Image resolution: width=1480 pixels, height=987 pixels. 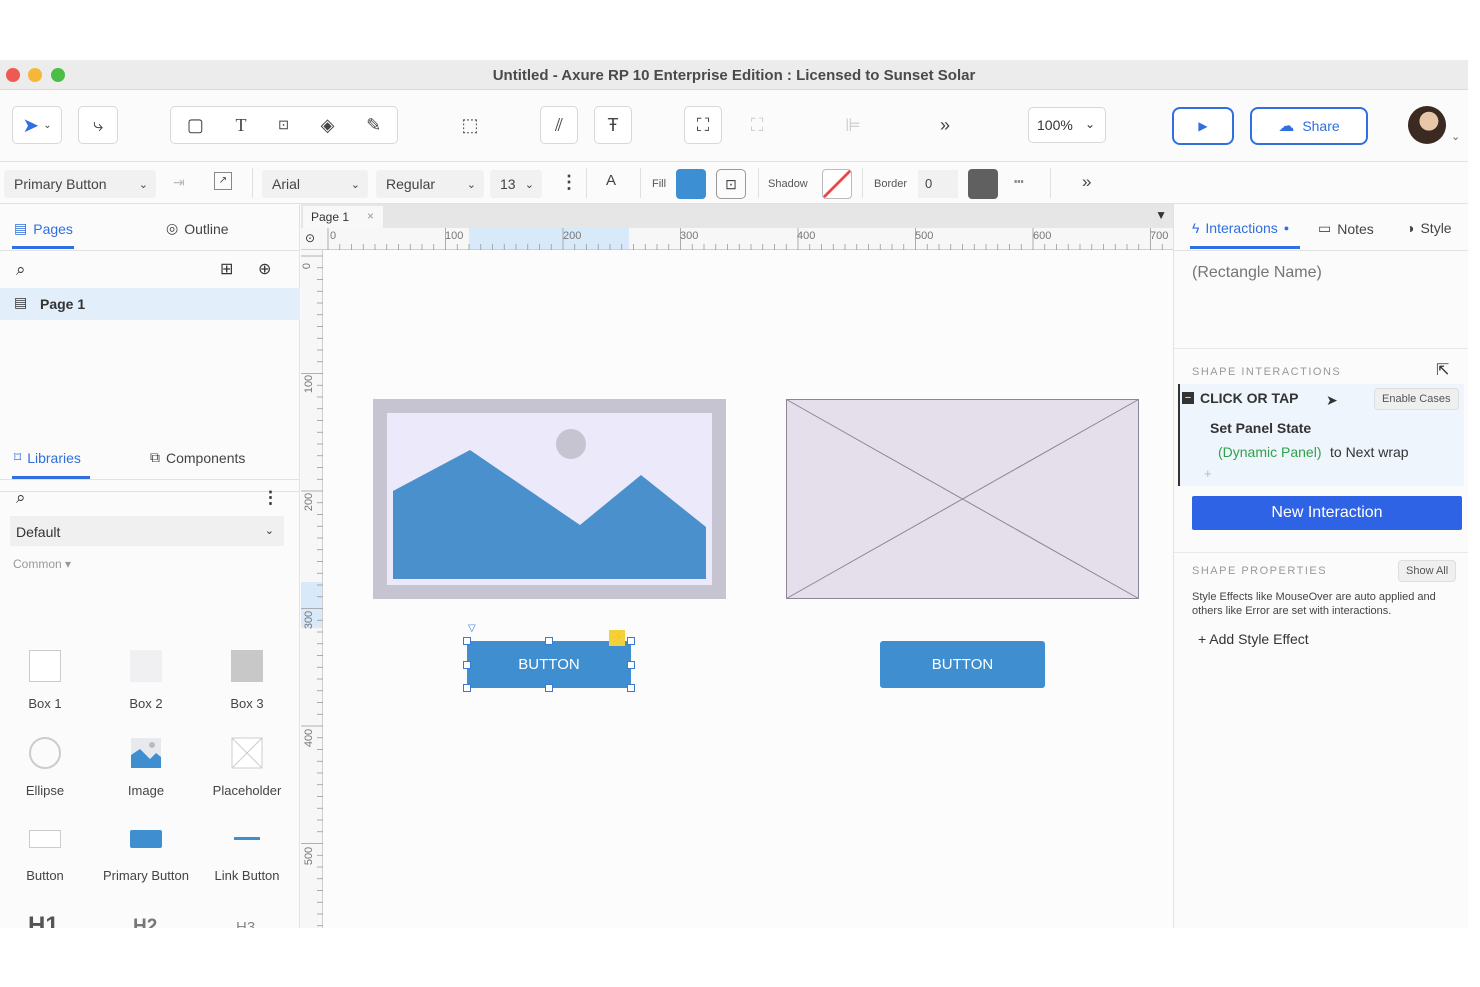 What do you see at coordinates (1436, 228) in the screenshot?
I see `tab-style-label: Style` at bounding box center [1436, 228].